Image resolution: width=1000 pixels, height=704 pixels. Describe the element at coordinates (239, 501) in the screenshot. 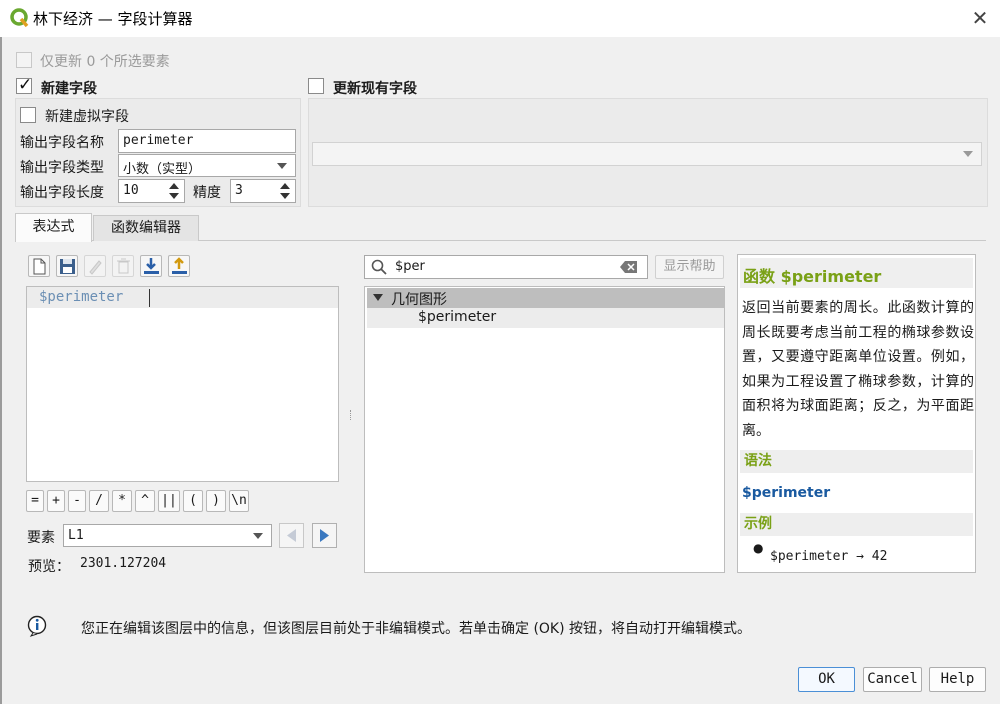

I see `operator-button: \n` at that location.